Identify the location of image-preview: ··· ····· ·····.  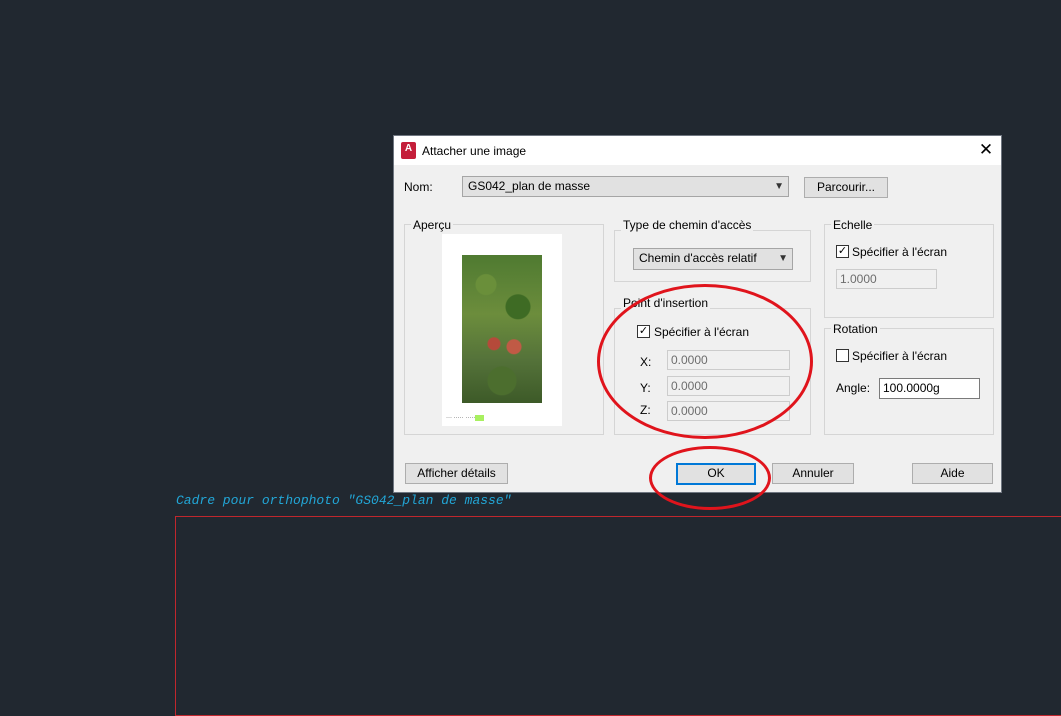
(502, 330).